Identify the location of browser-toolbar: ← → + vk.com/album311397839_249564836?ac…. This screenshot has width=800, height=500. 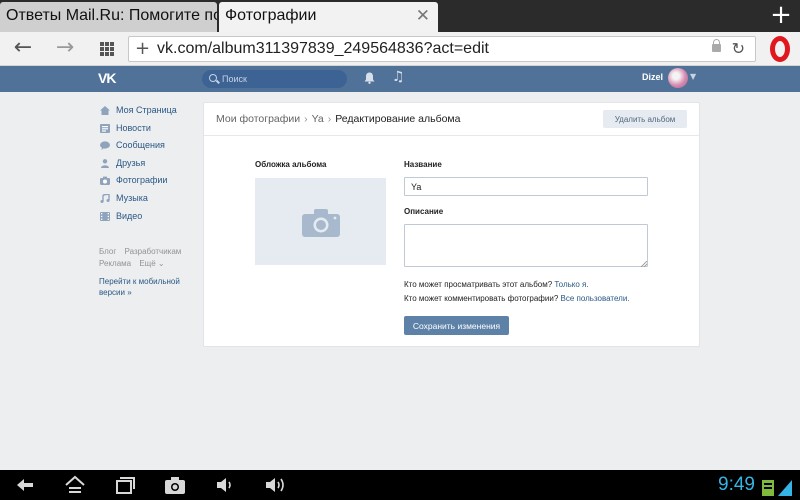
(400, 49).